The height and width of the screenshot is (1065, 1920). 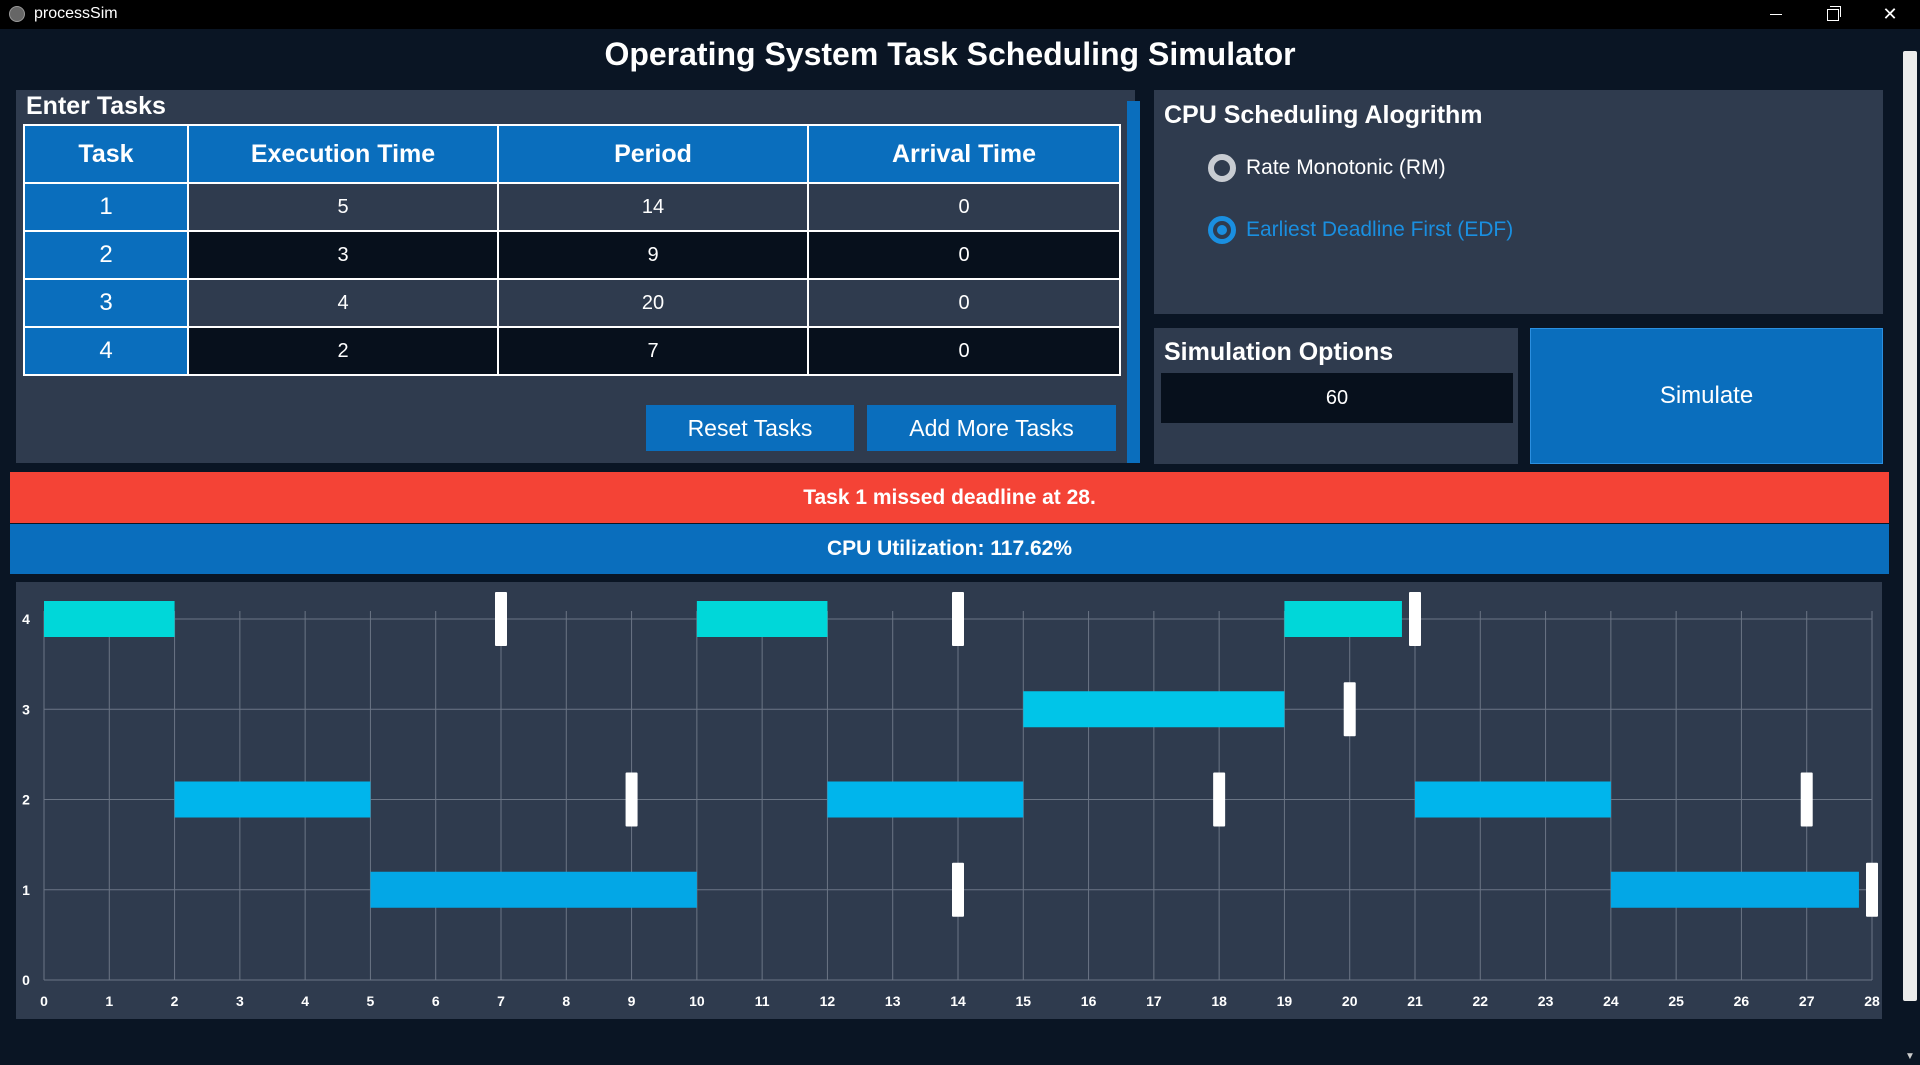 I want to click on table-row: 4 2 7 0, so click(x=572, y=351).